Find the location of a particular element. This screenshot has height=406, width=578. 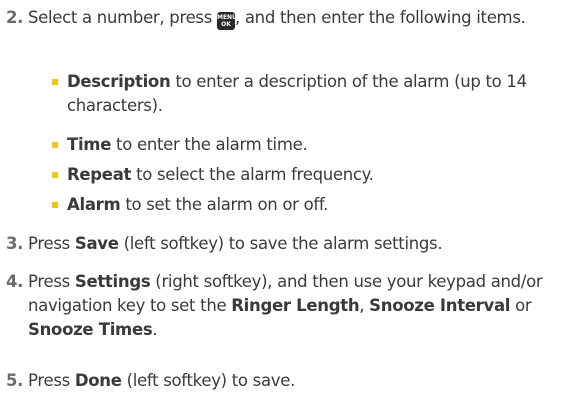

menu-ok-key-icon: MENU OK is located at coordinates (226, 21).